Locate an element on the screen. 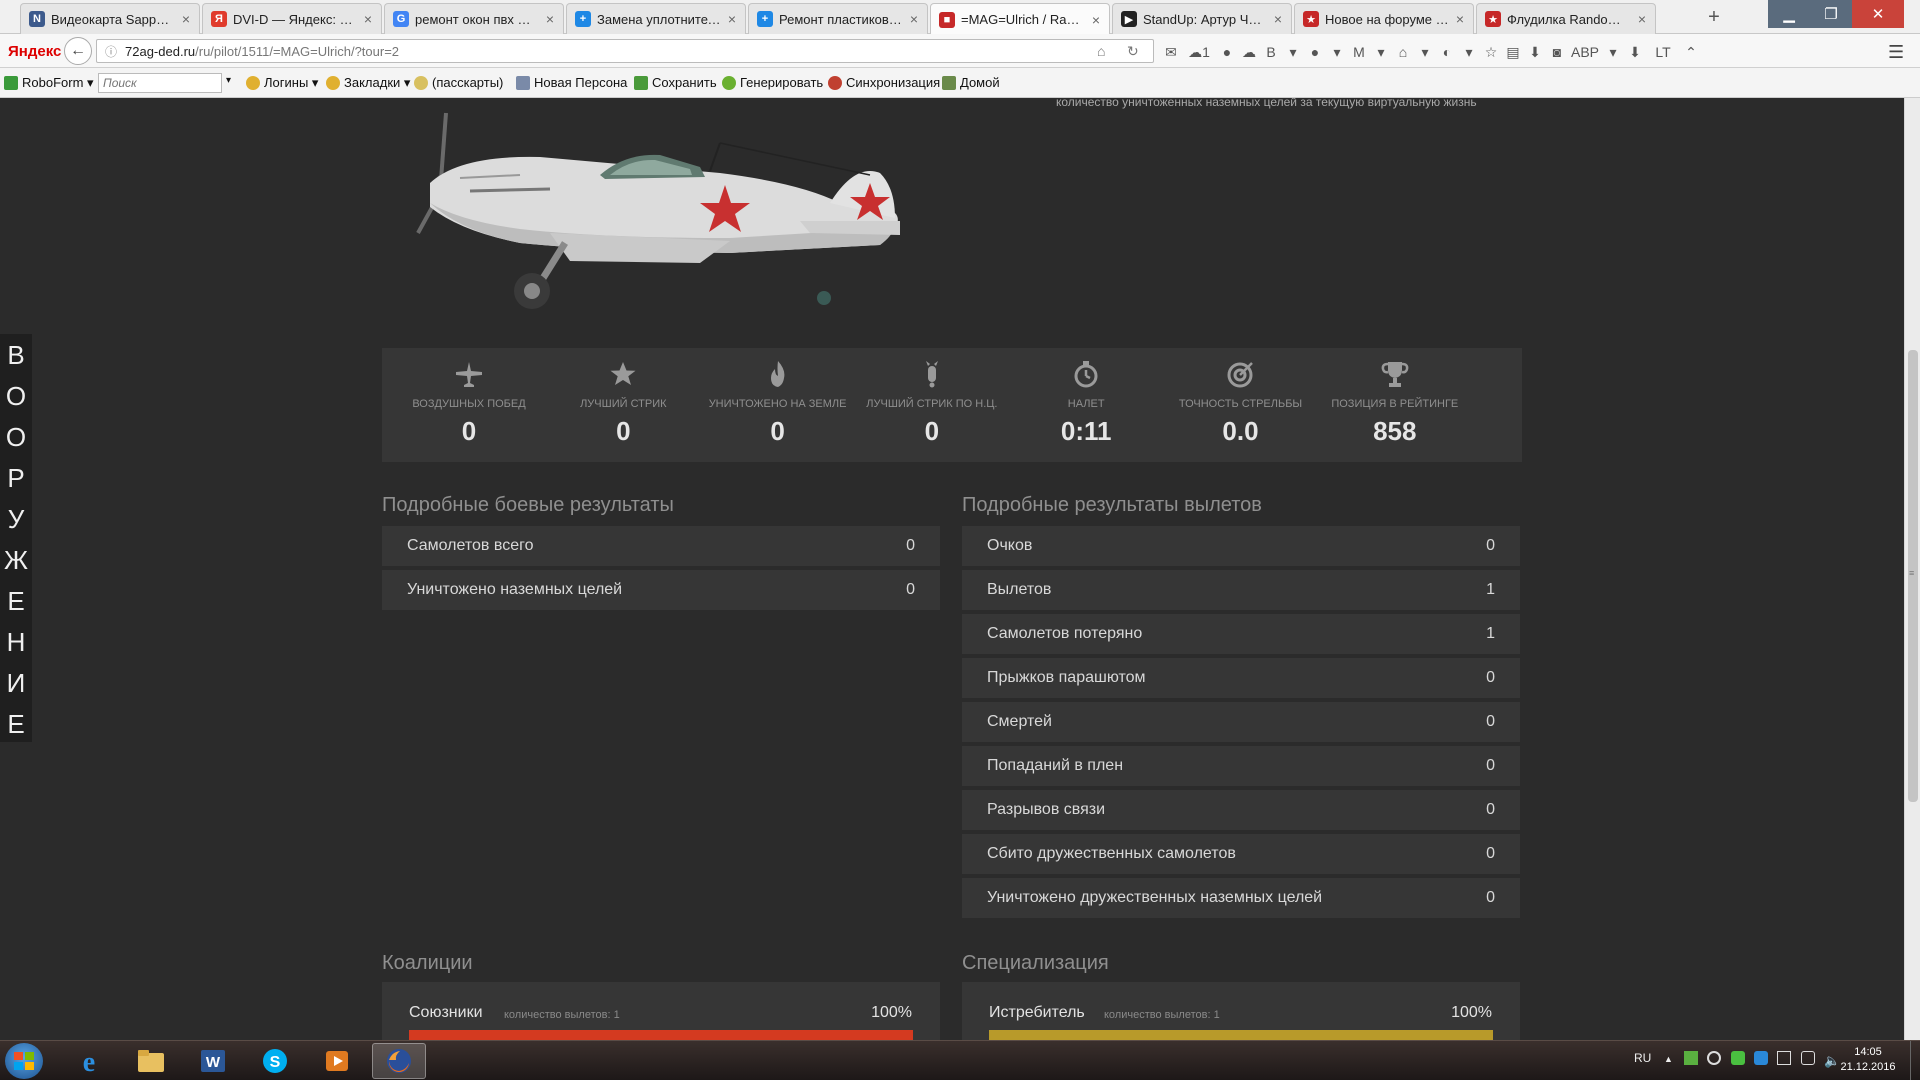 The height and width of the screenshot is (1080, 1920). language-indicator: RU is located at coordinates (1642, 1058).